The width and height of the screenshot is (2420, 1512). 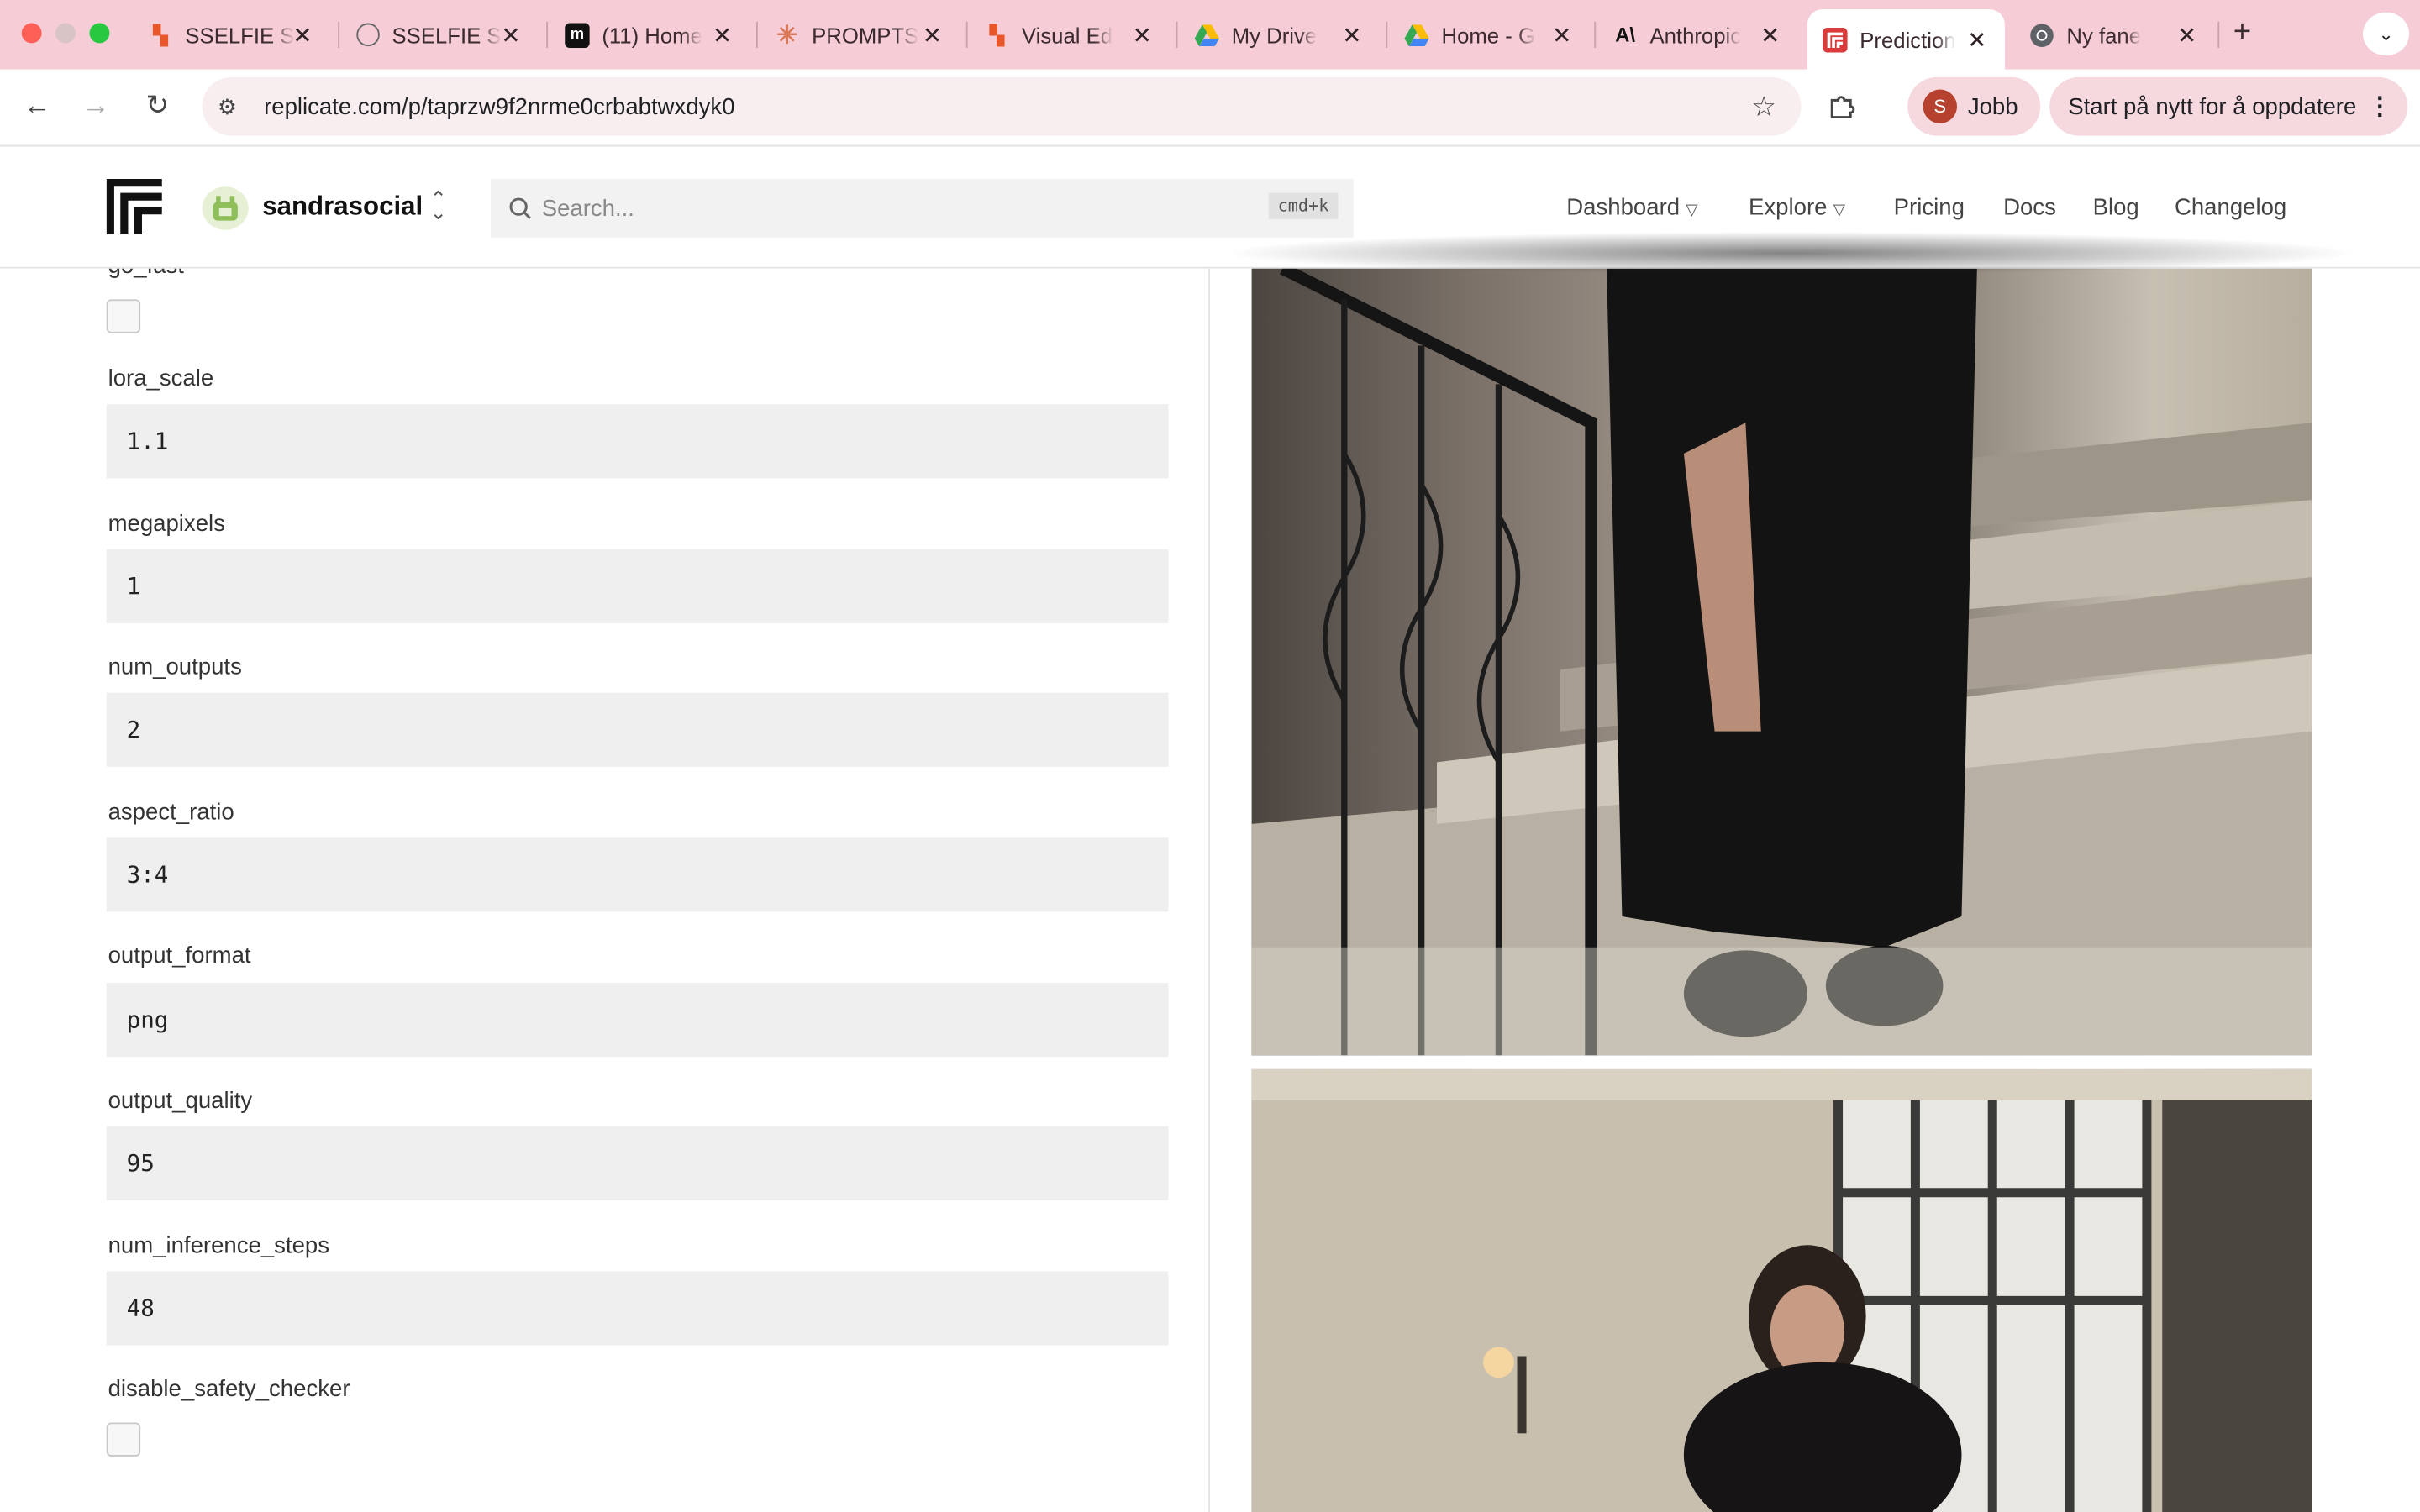 I want to click on output-quality-label: output_quality, so click(x=180, y=1101).